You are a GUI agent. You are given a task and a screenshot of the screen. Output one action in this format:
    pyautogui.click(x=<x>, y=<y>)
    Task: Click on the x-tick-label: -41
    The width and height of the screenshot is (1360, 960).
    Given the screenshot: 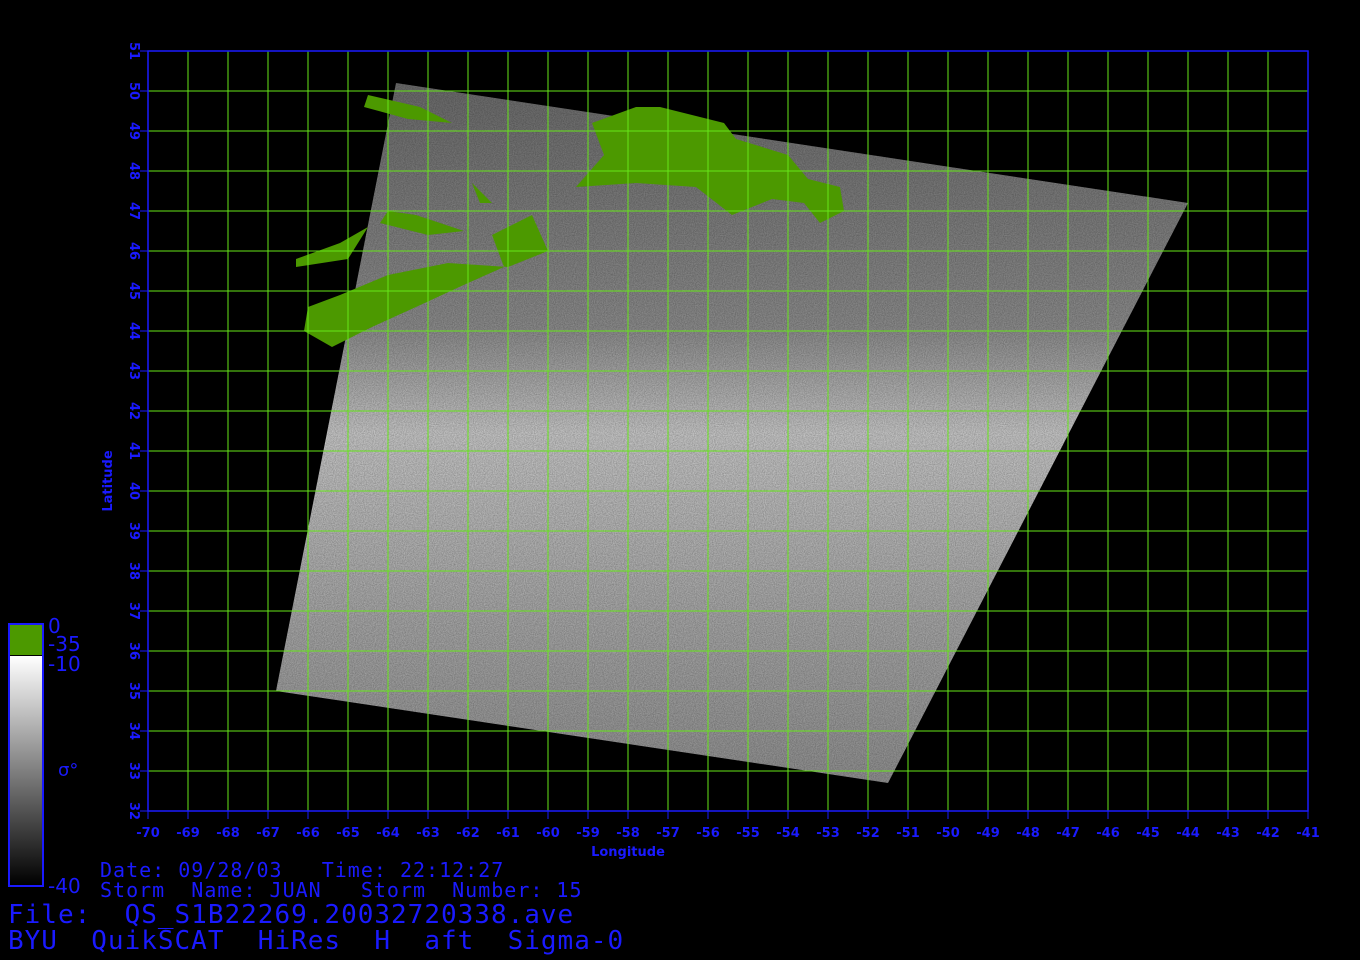 What is the action you would take?
    pyautogui.click(x=1308, y=833)
    